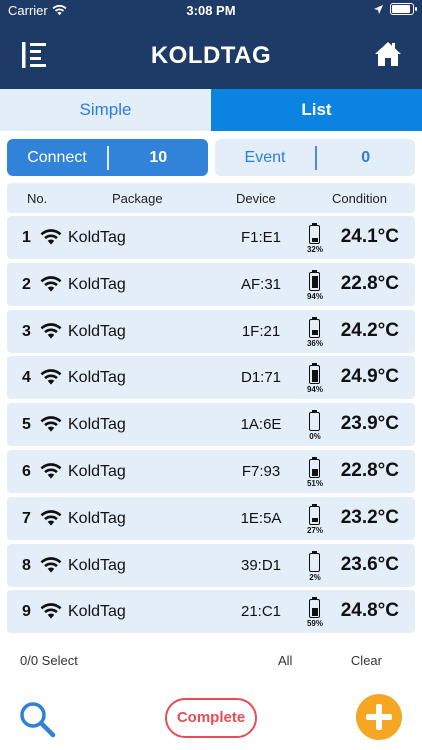  What do you see at coordinates (366, 660) in the screenshot?
I see `clear-button: Clear` at bounding box center [366, 660].